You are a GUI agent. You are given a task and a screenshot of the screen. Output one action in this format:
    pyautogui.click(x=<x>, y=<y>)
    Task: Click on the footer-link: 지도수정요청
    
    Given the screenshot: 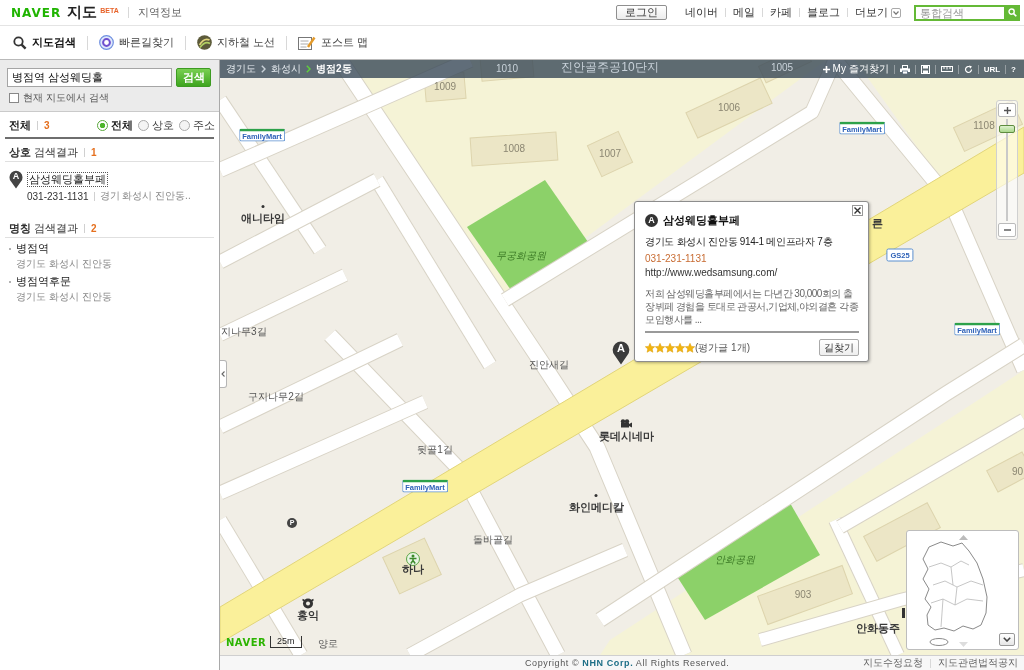 What is the action you would take?
    pyautogui.click(x=893, y=663)
    